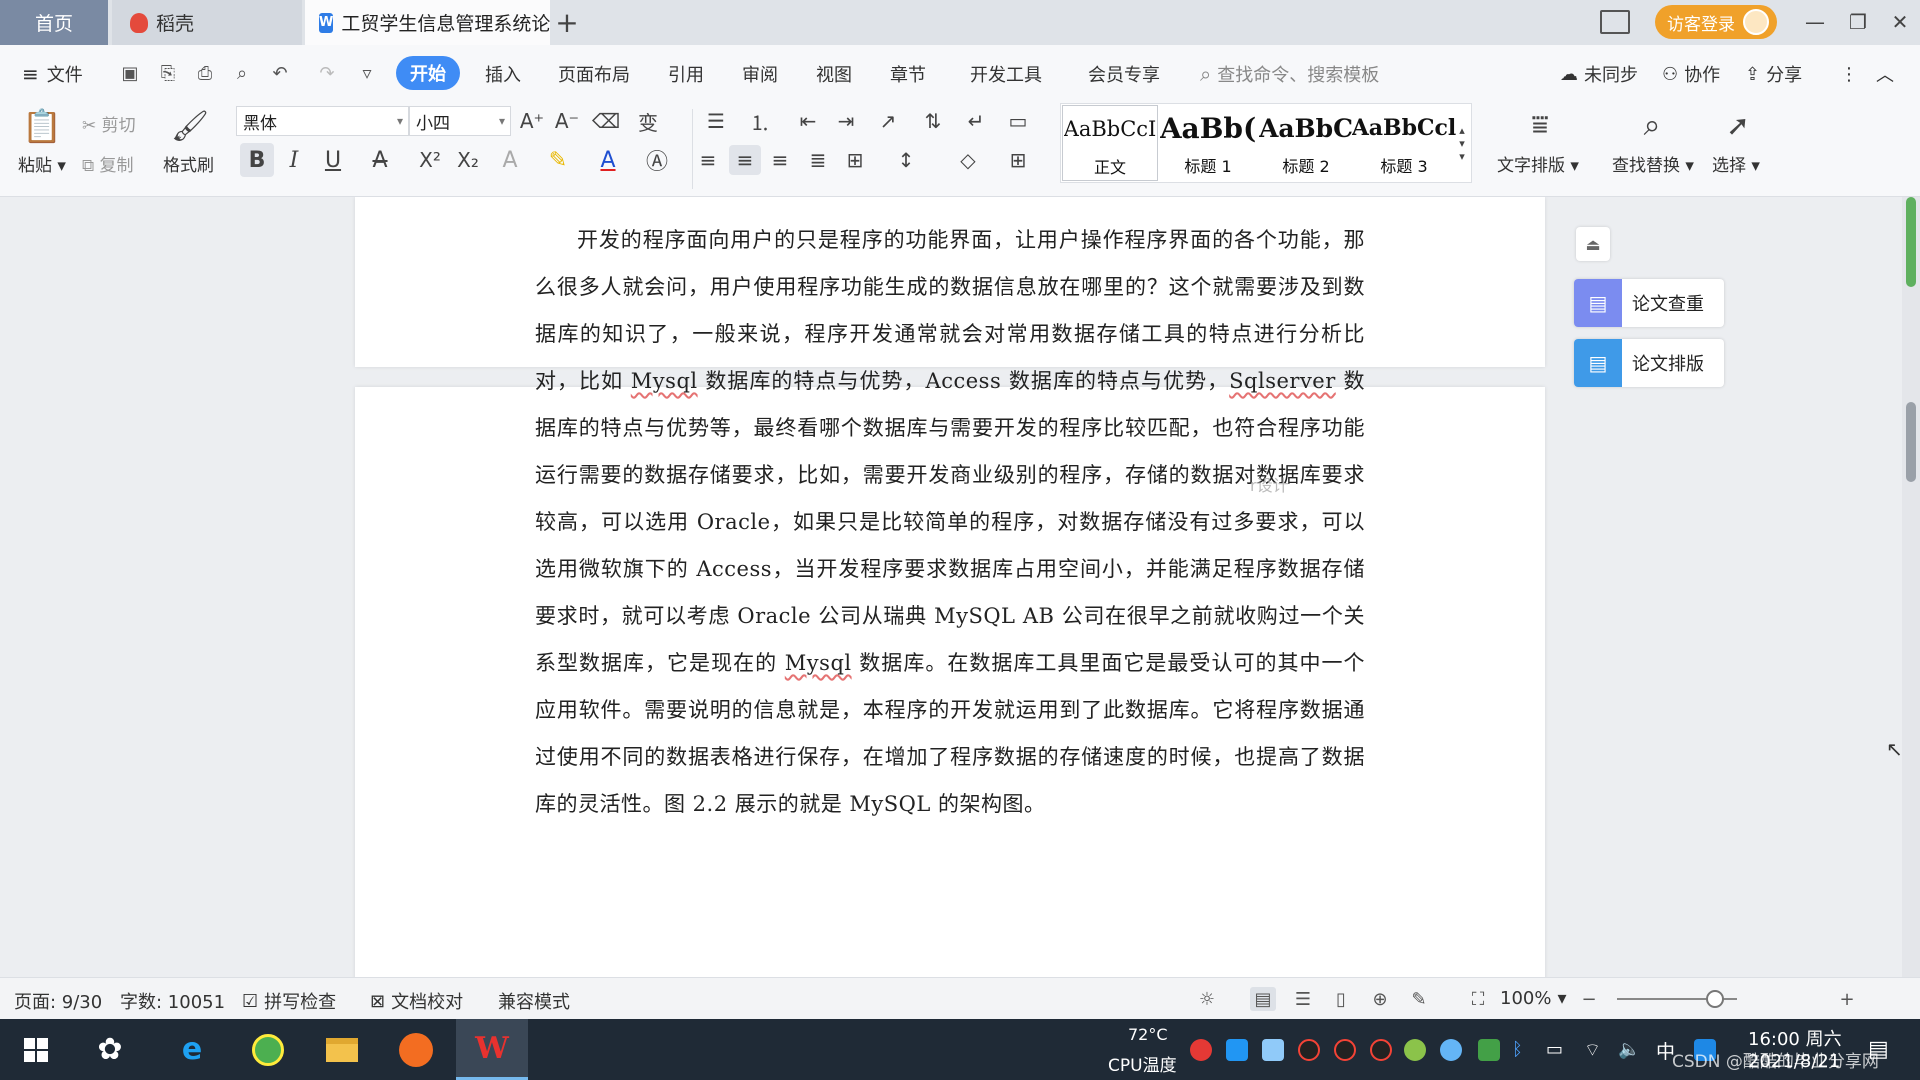 This screenshot has height=1080, width=1920. I want to click on restore-icon: ❐, so click(1858, 22).